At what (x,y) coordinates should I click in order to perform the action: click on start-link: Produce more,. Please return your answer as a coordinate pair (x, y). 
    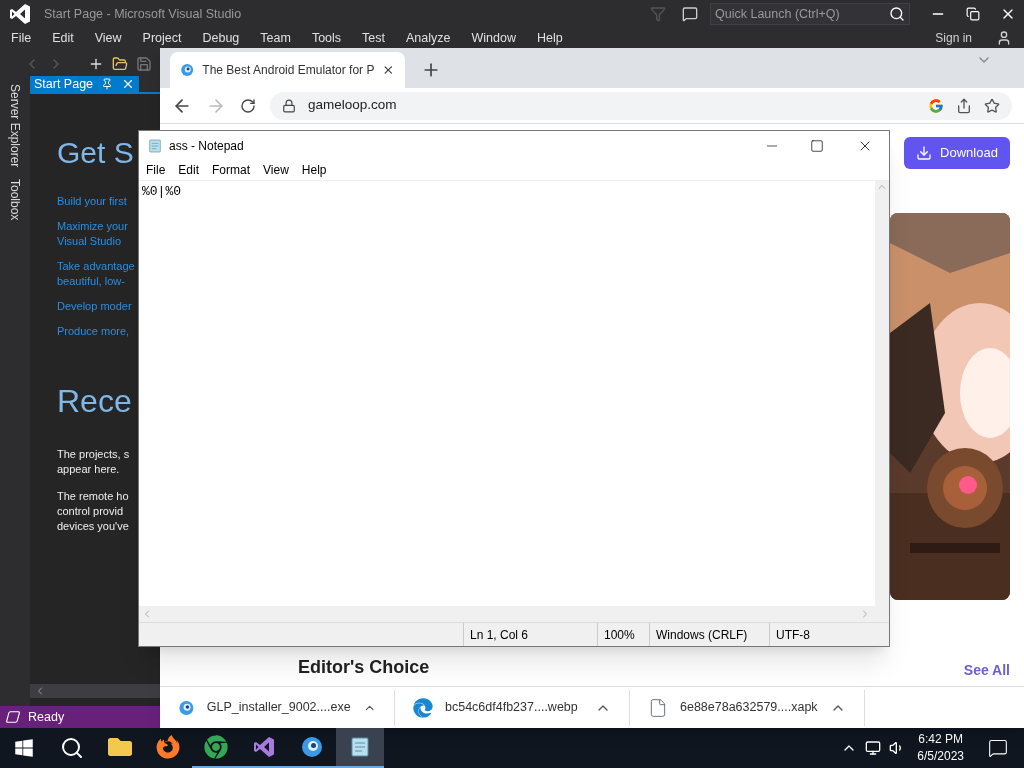
    Looking at the image, I should click on (93, 331).